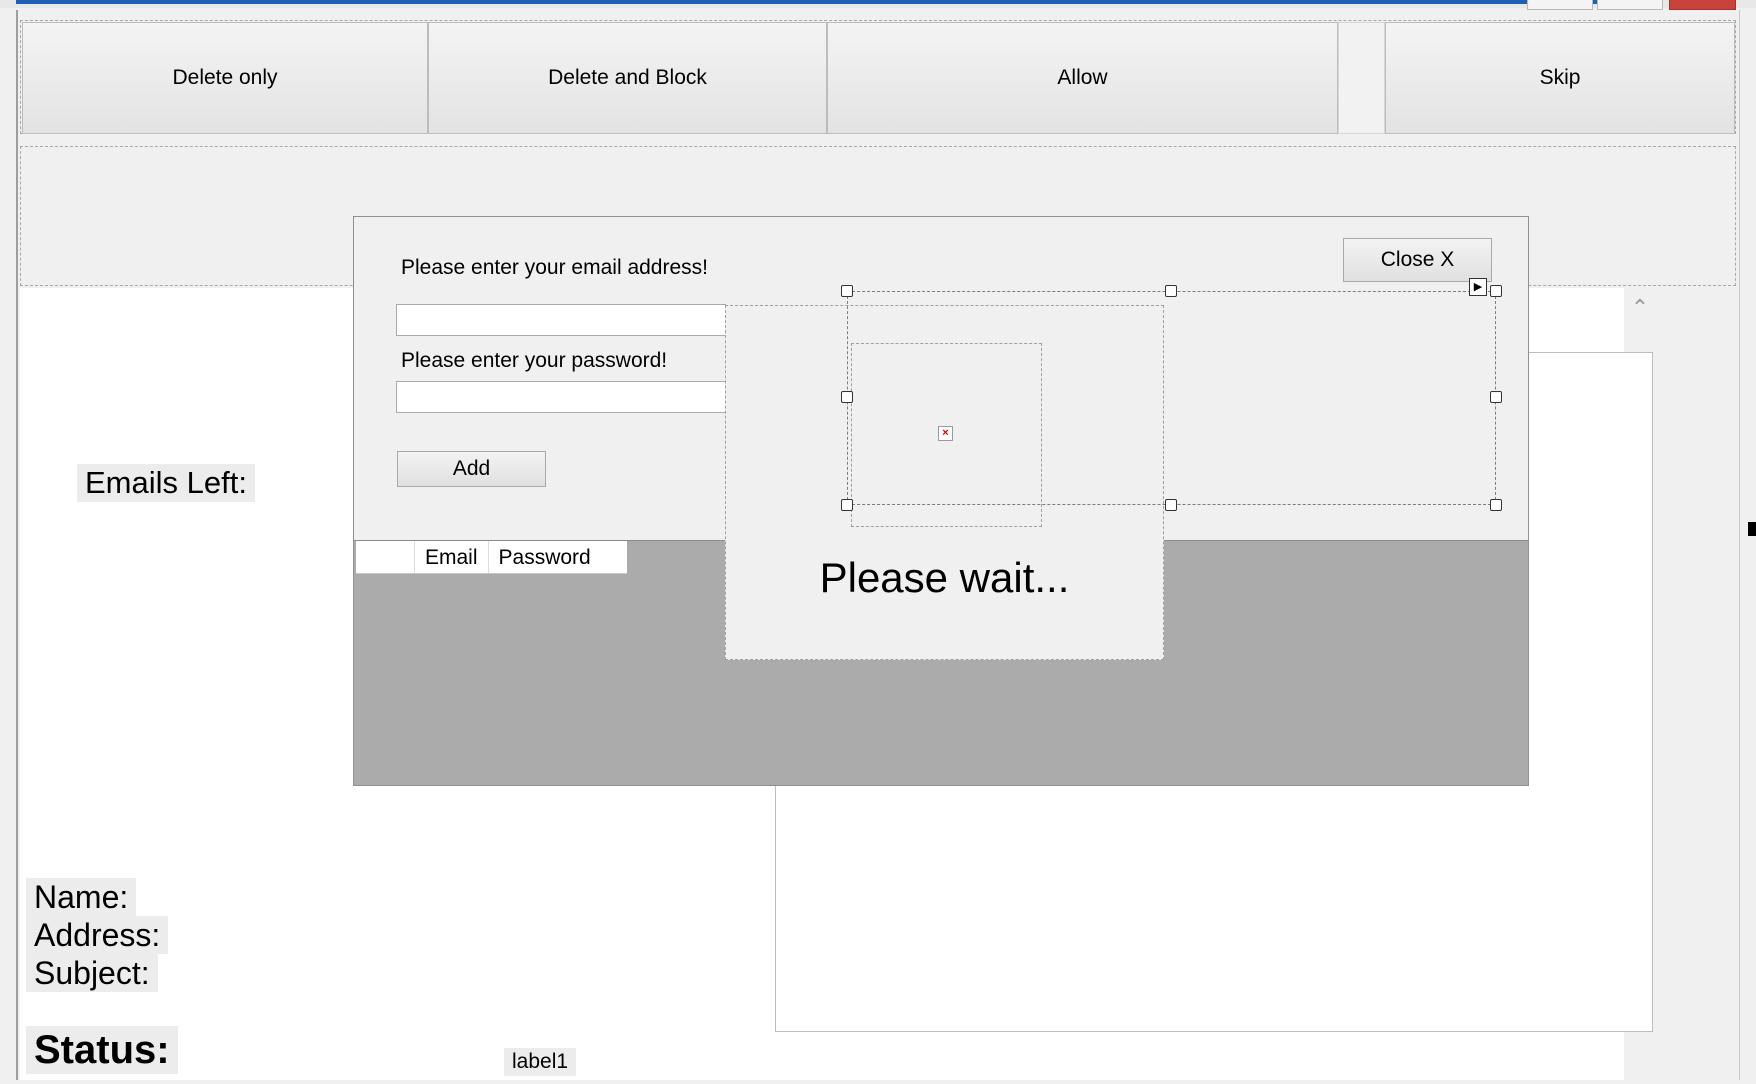 The width and height of the screenshot is (1756, 1084). What do you see at coordinates (1171, 398) in the screenshot?
I see `designer-selection-box` at bounding box center [1171, 398].